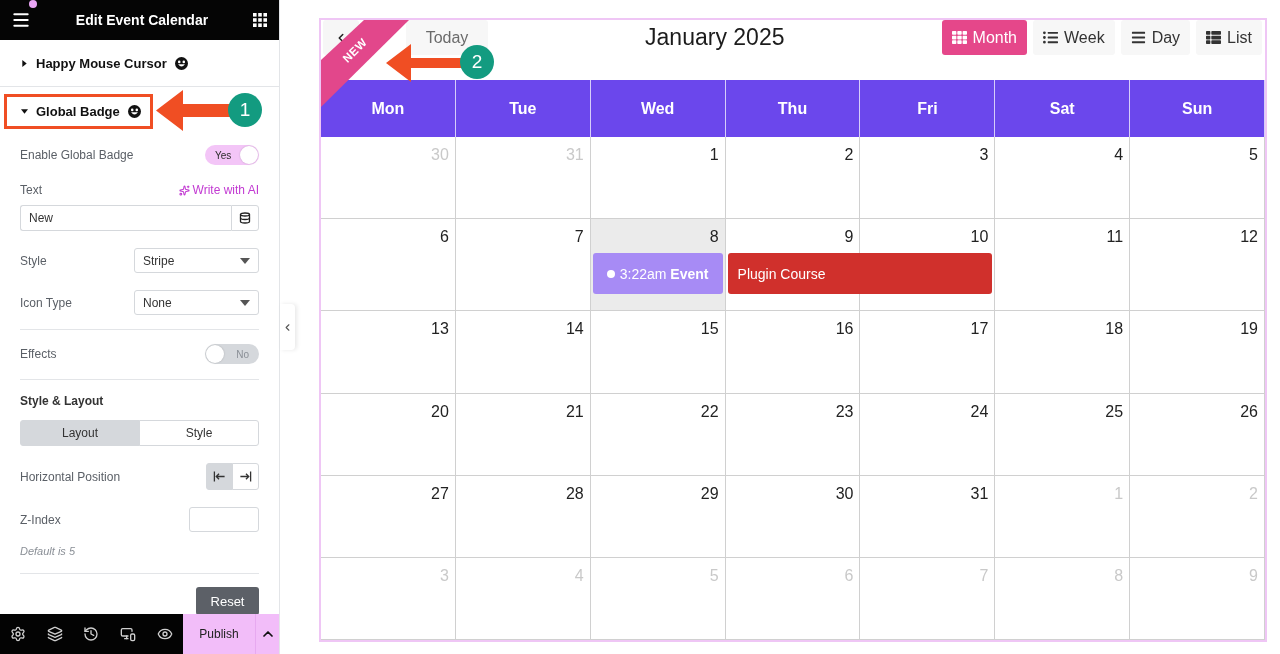 This screenshot has width=1280, height=654. What do you see at coordinates (219, 634) in the screenshot?
I see `publish-button: Publish` at bounding box center [219, 634].